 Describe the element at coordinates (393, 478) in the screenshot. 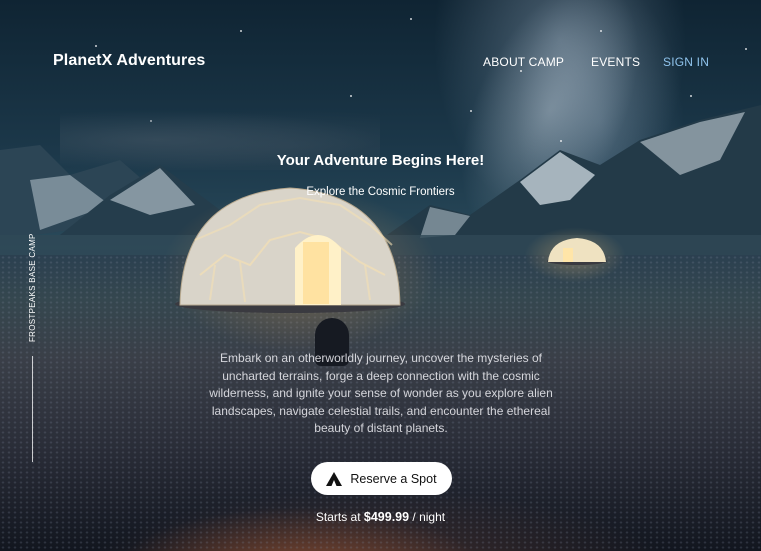

I see `reserve-spot-label: Reserve a Spot` at that location.